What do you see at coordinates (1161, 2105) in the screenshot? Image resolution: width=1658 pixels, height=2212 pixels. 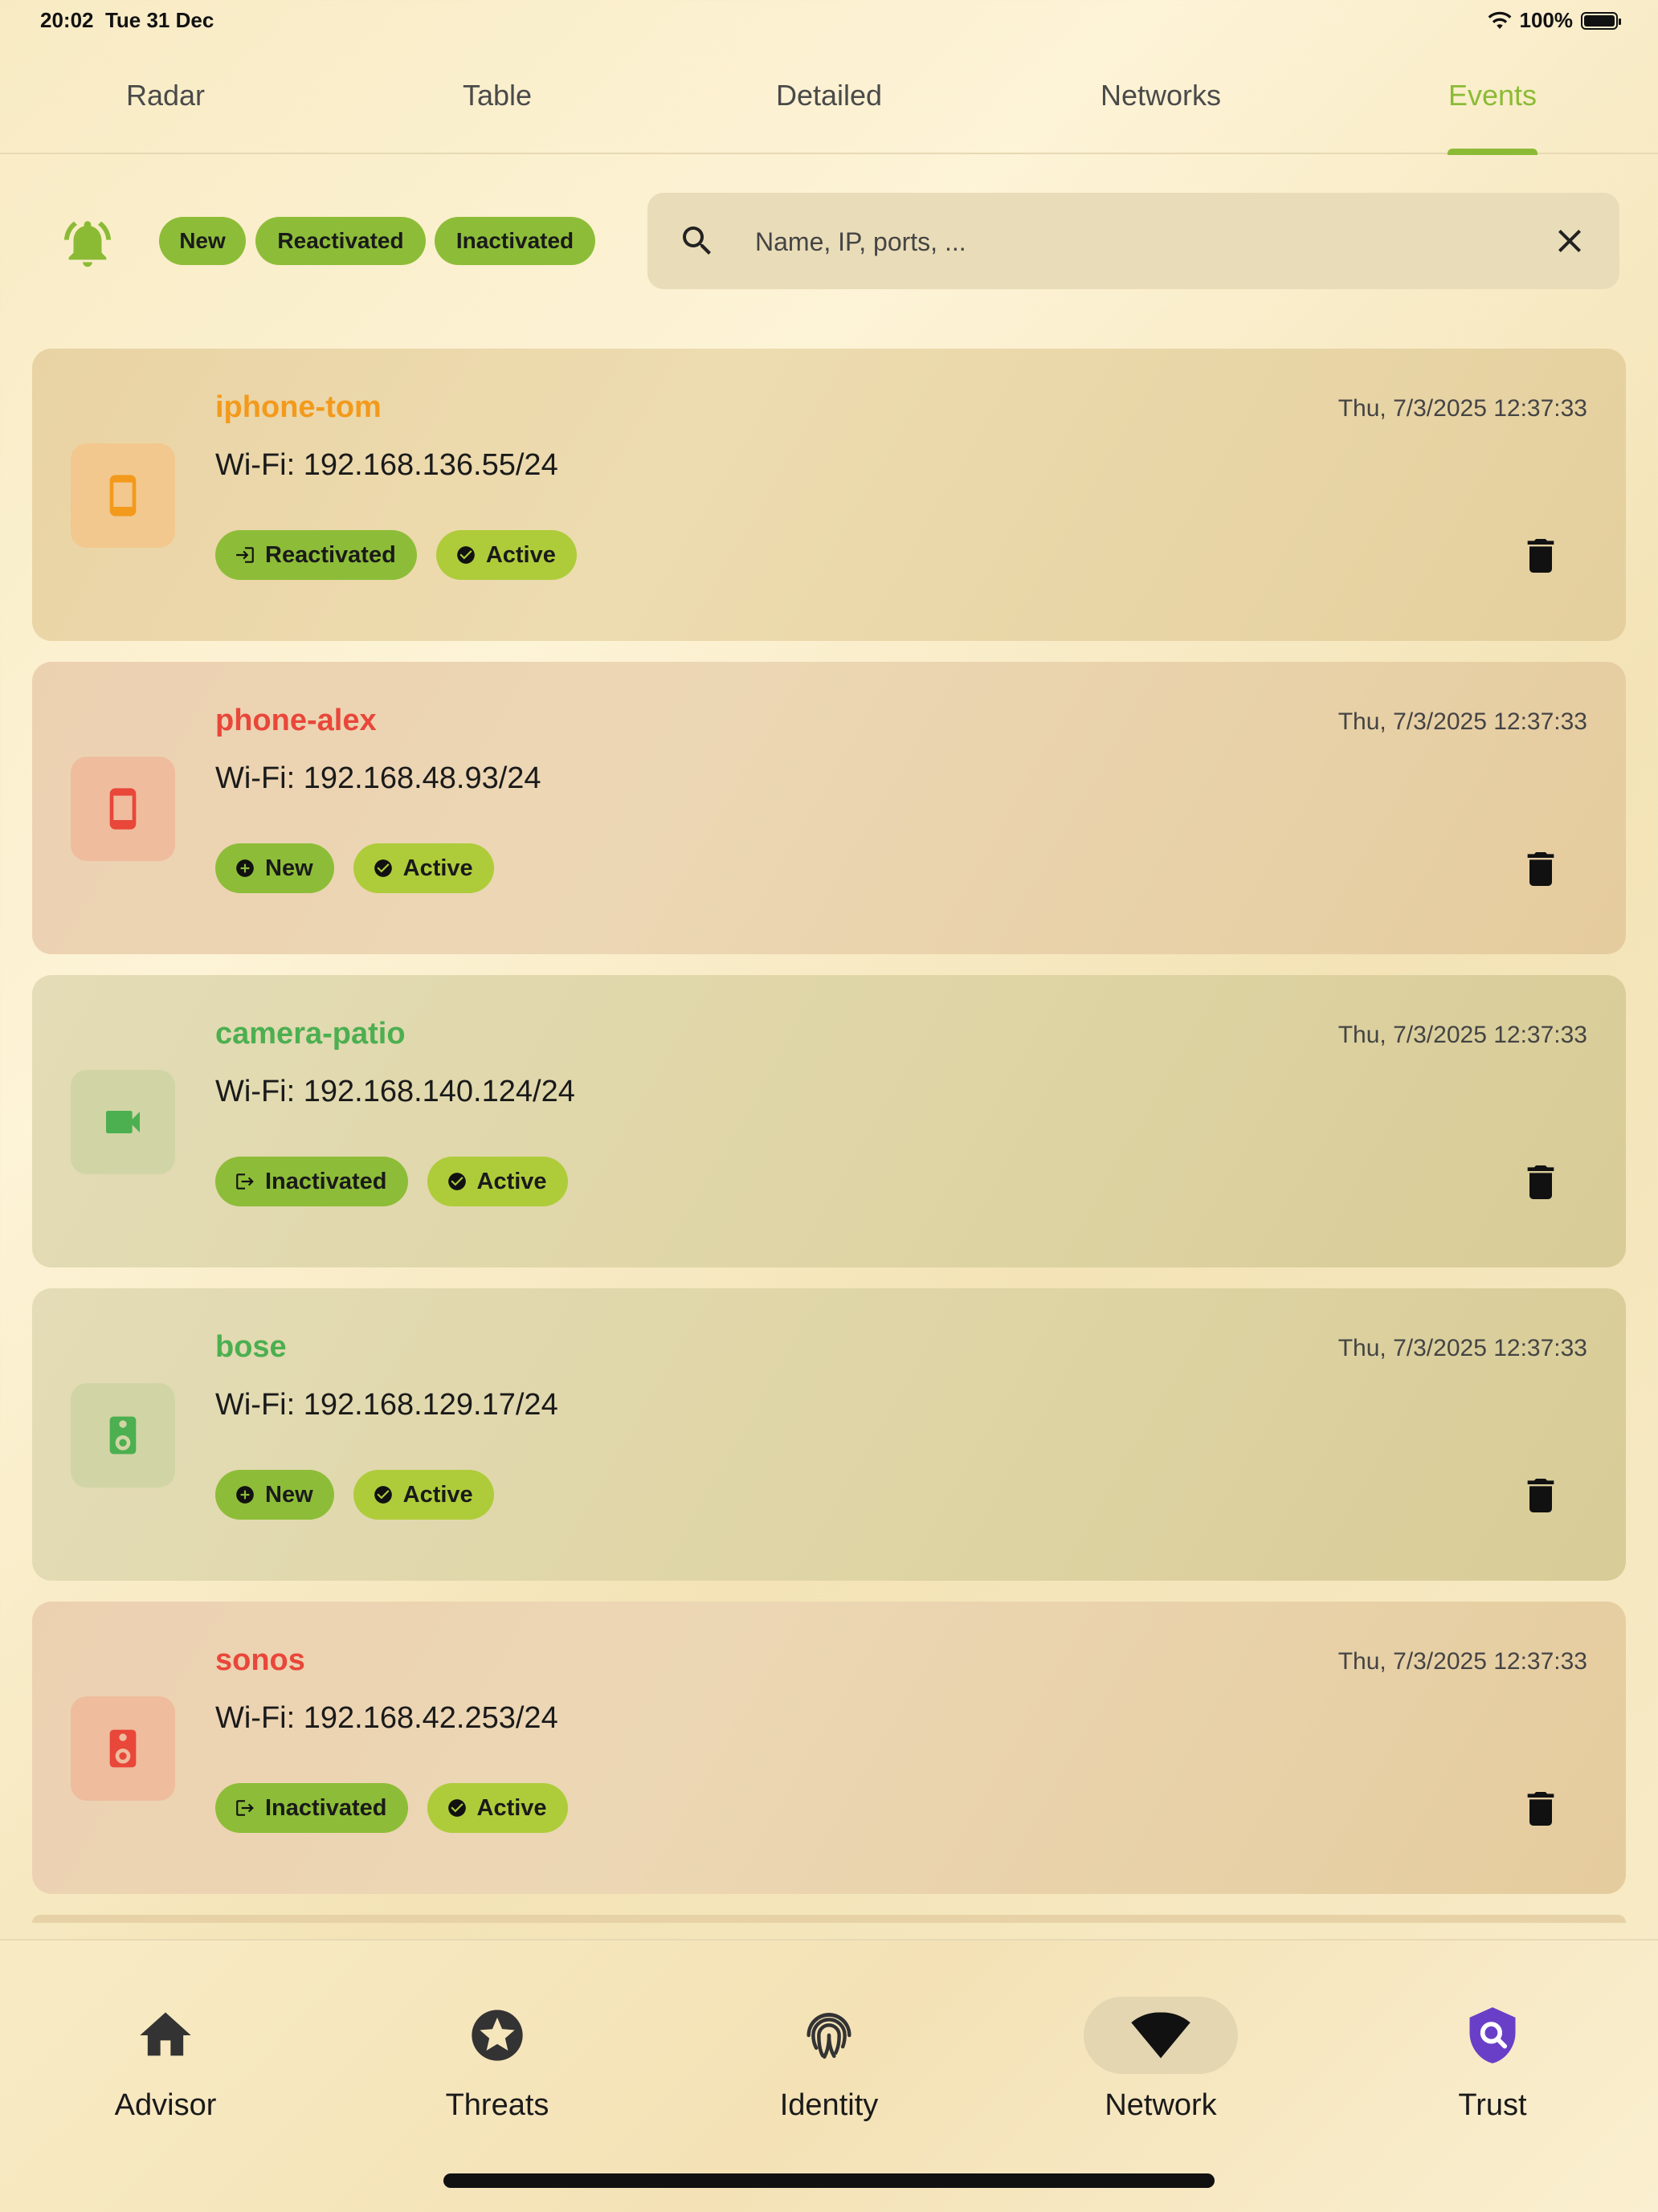 I see `nav-label: Network` at bounding box center [1161, 2105].